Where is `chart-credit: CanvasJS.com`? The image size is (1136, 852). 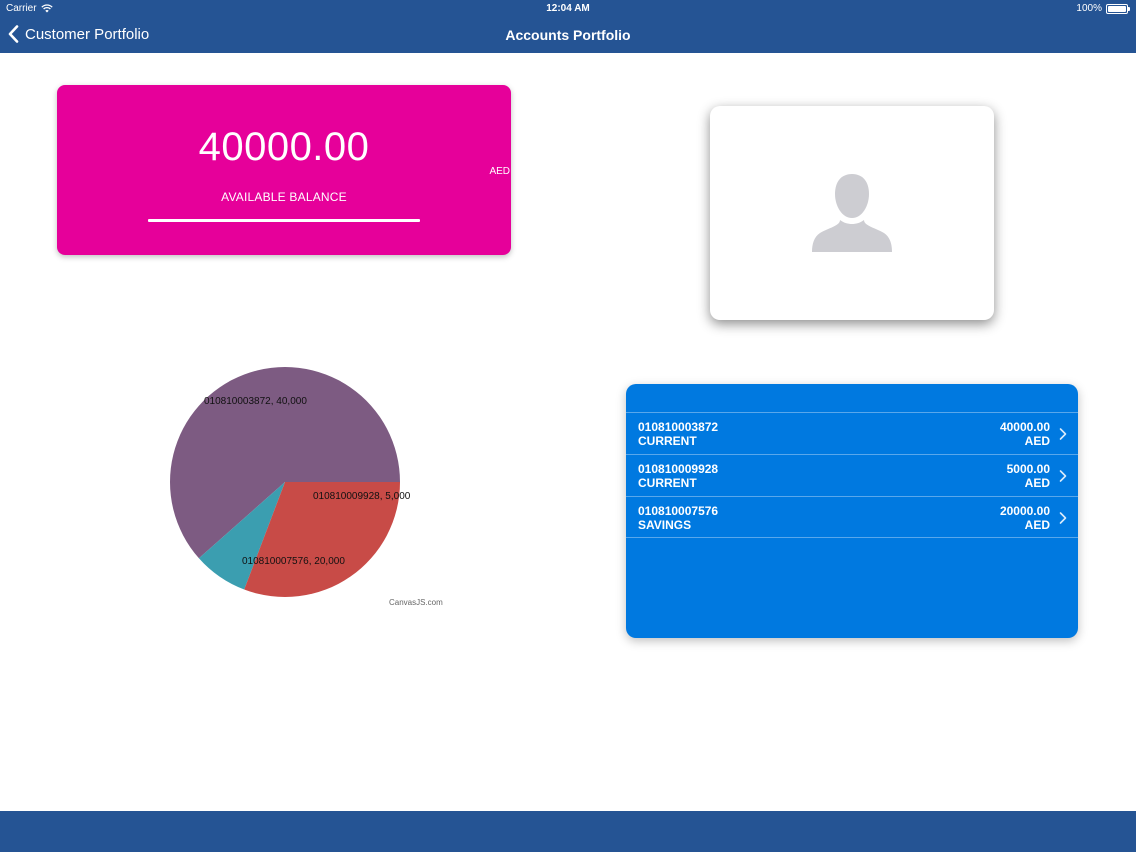
chart-credit: CanvasJS.com is located at coordinates (416, 602).